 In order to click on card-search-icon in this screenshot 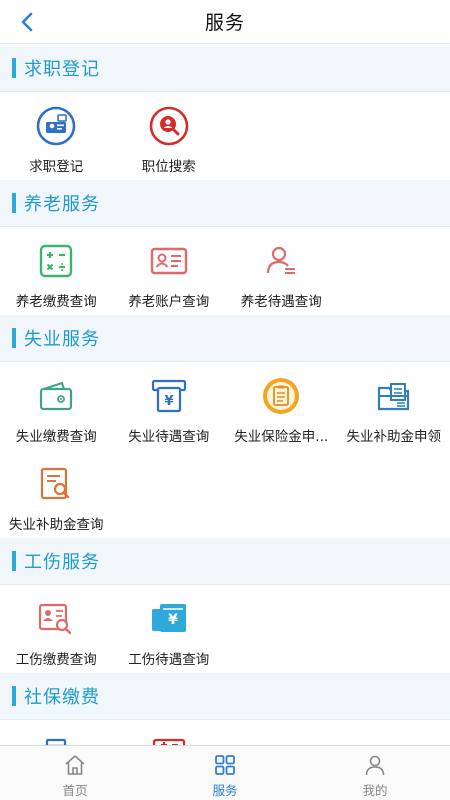, I will do `click(55, 619)`.